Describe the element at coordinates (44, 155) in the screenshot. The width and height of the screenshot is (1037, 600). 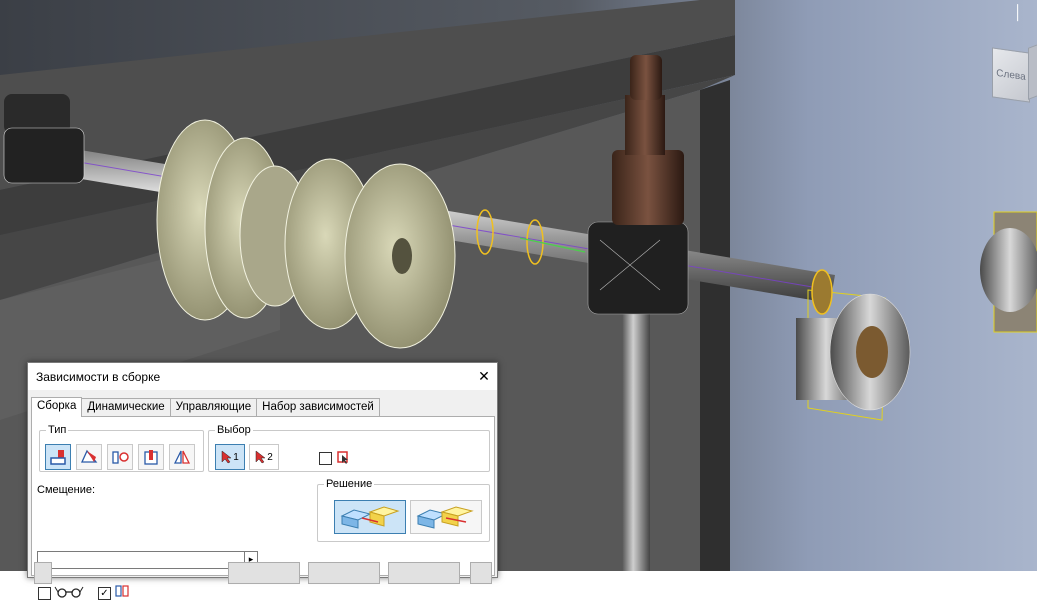
I see `left-elbow` at that location.